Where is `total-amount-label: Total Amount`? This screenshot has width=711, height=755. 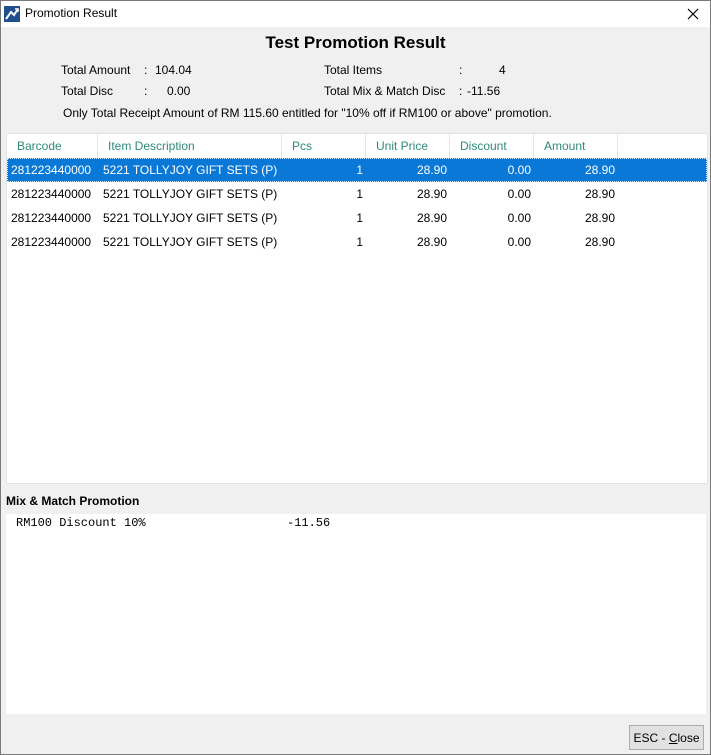 total-amount-label: Total Amount is located at coordinates (96, 70).